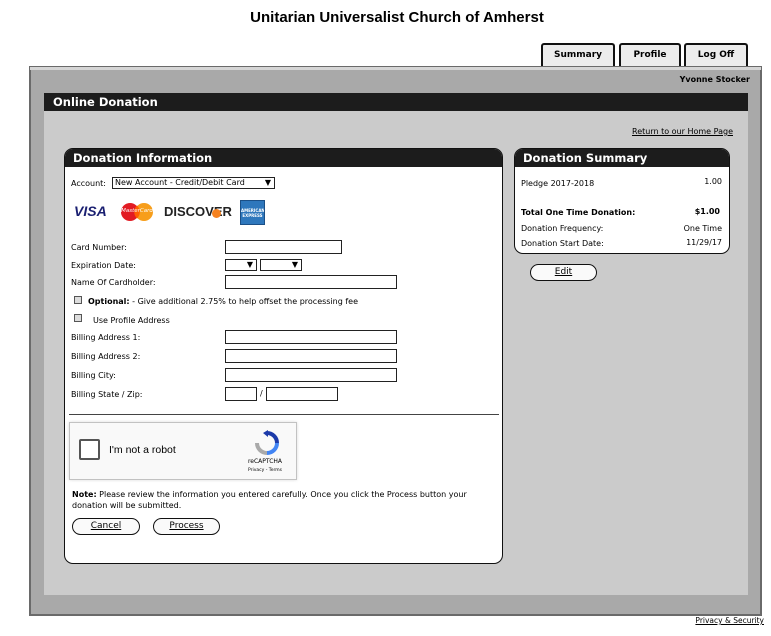  Describe the element at coordinates (397, 17) in the screenshot. I see `site-title: Unitarian Universalist Church of Amherst` at that location.